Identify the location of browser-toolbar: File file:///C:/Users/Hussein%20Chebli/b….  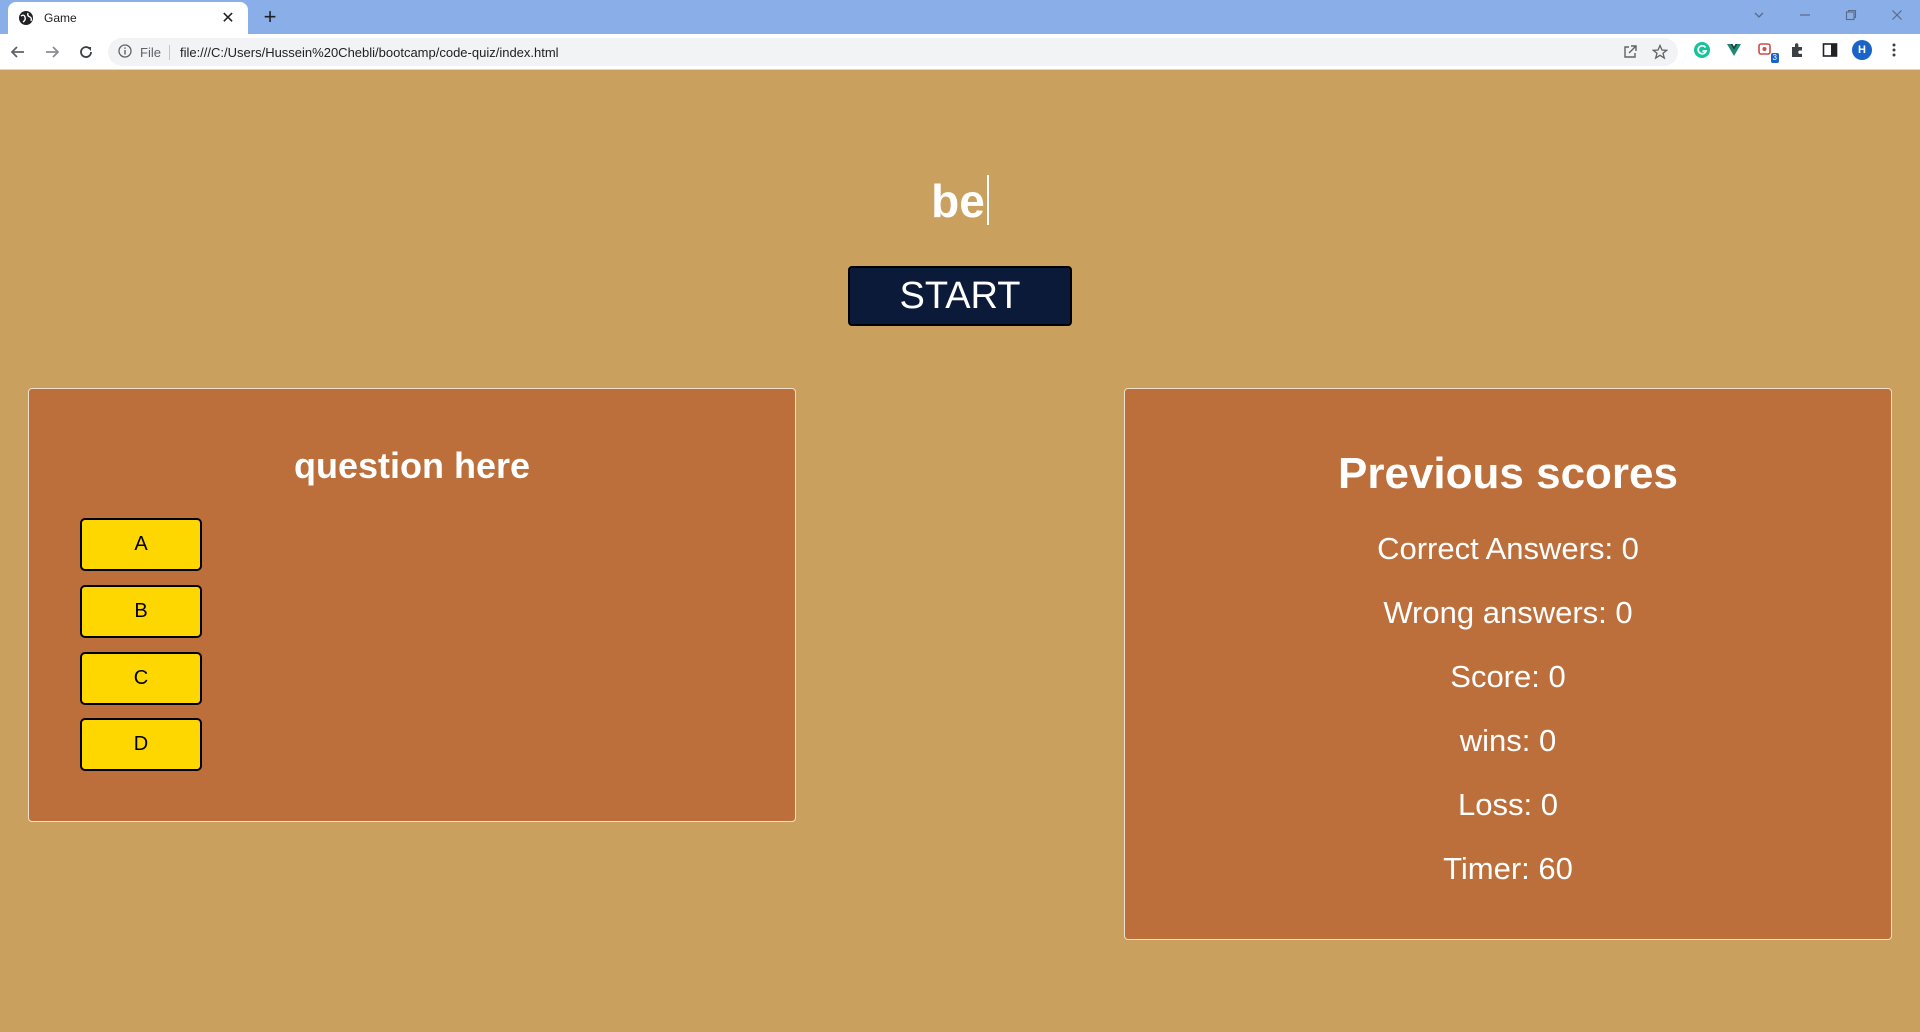
(960, 52).